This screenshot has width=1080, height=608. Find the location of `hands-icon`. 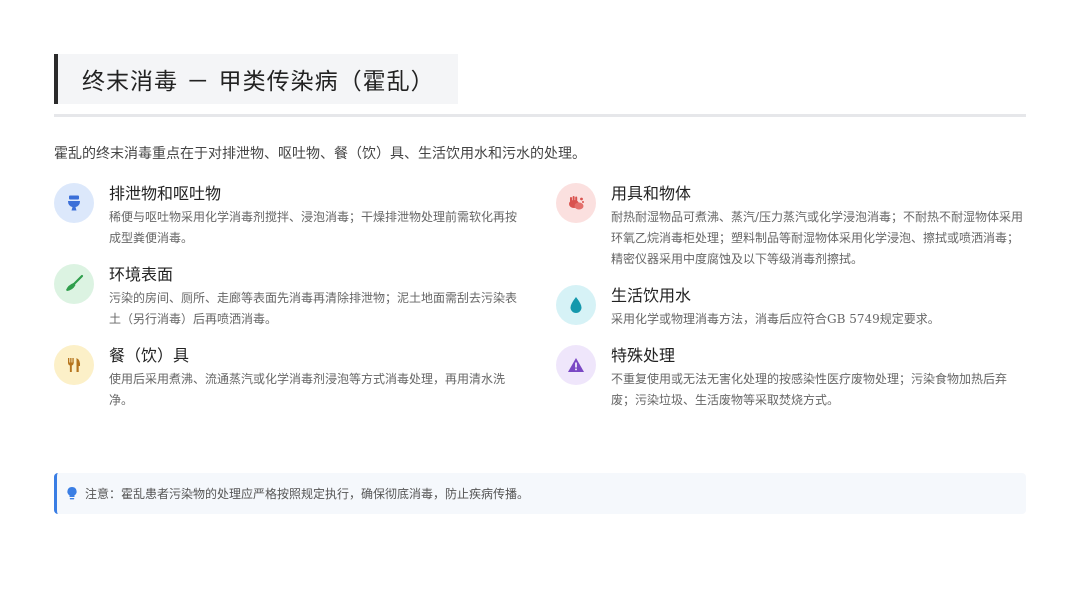

hands-icon is located at coordinates (576, 203).